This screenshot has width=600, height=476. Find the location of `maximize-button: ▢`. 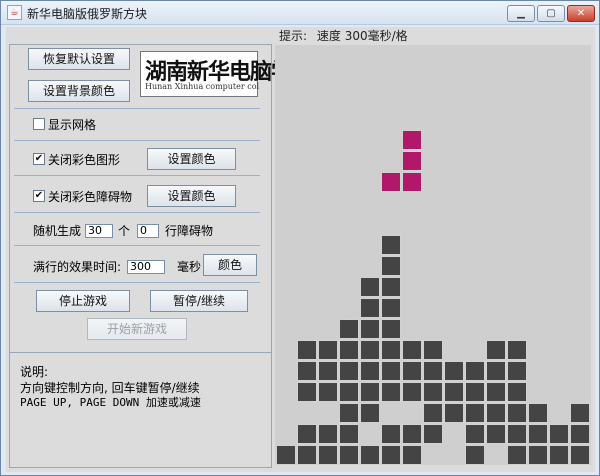

maximize-button: ▢ is located at coordinates (551, 13).